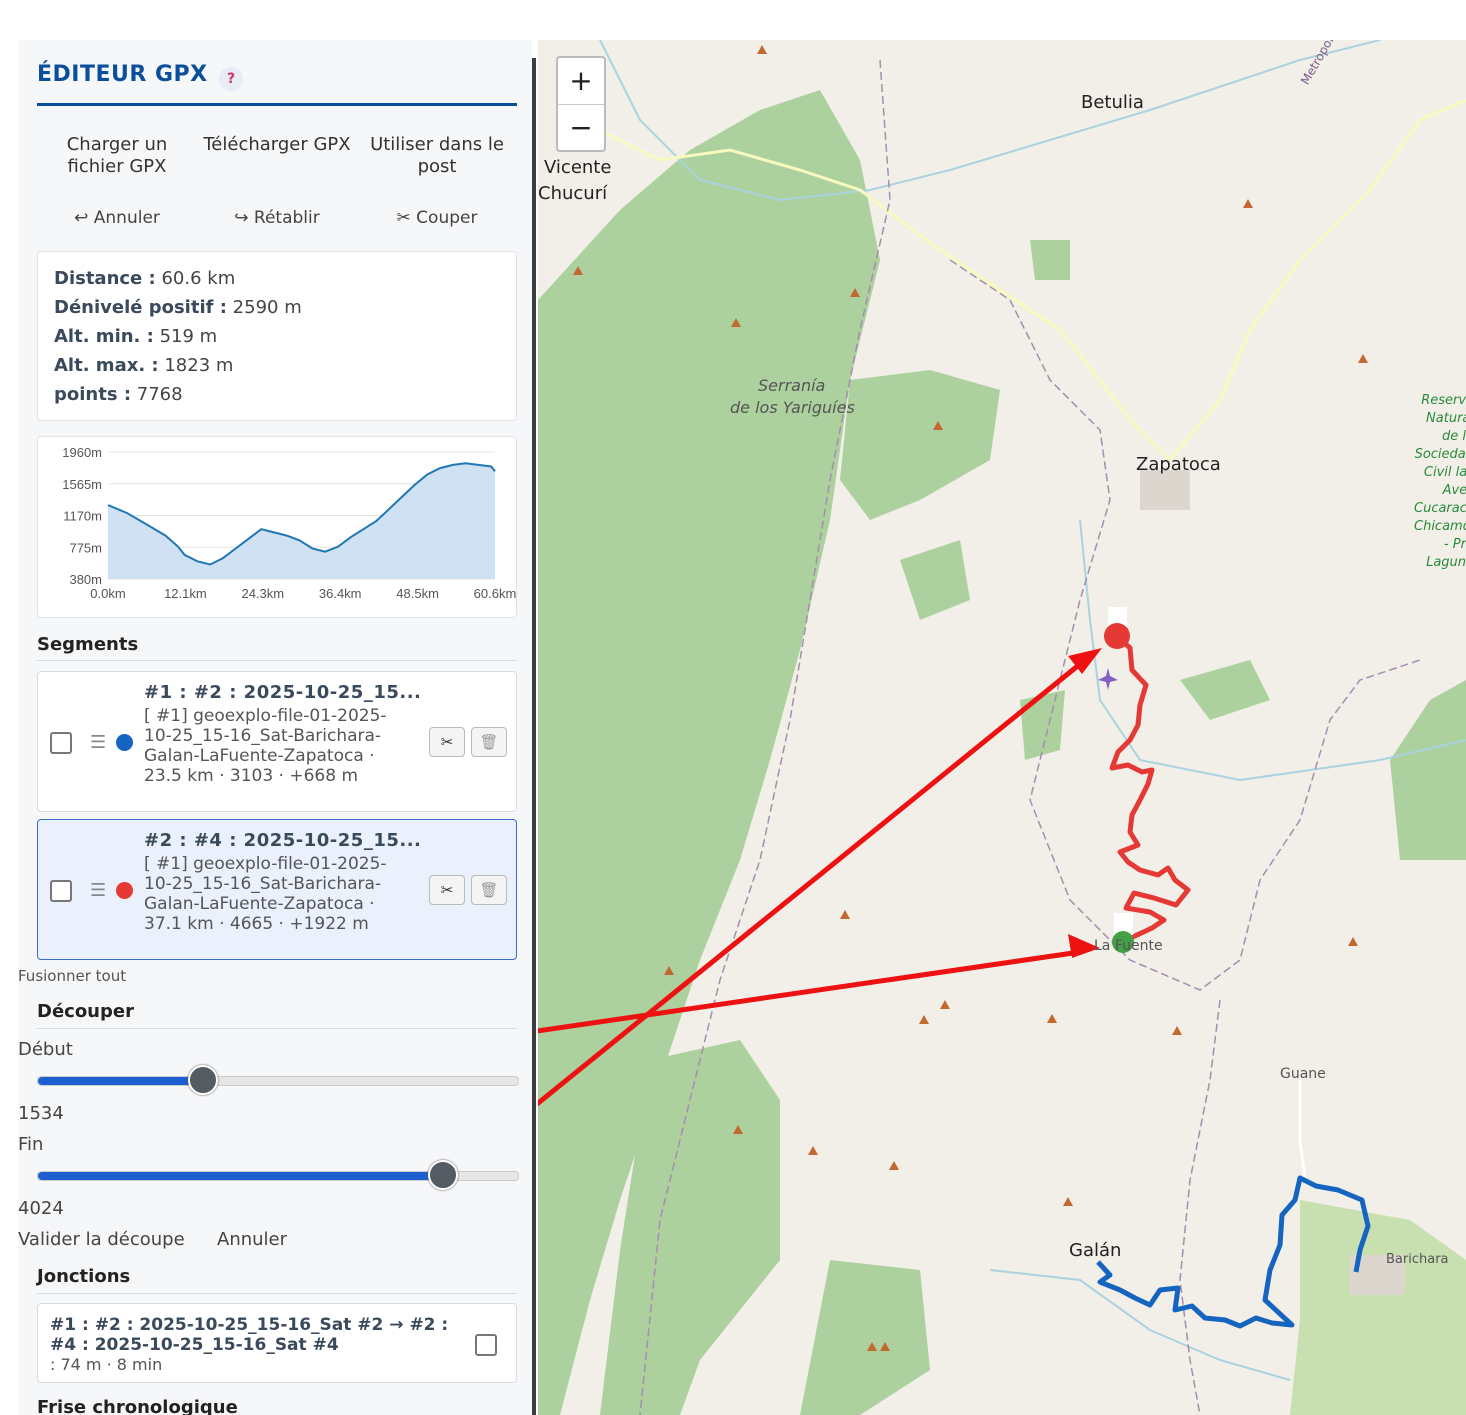  I want to click on place-label-guane: Guane, so click(1303, 1074).